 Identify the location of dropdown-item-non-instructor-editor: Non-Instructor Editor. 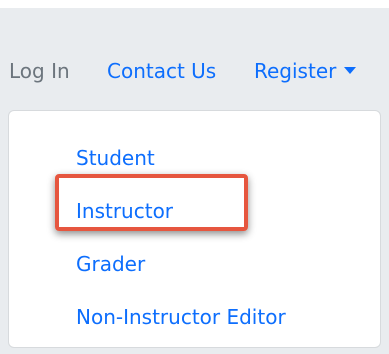
(181, 317).